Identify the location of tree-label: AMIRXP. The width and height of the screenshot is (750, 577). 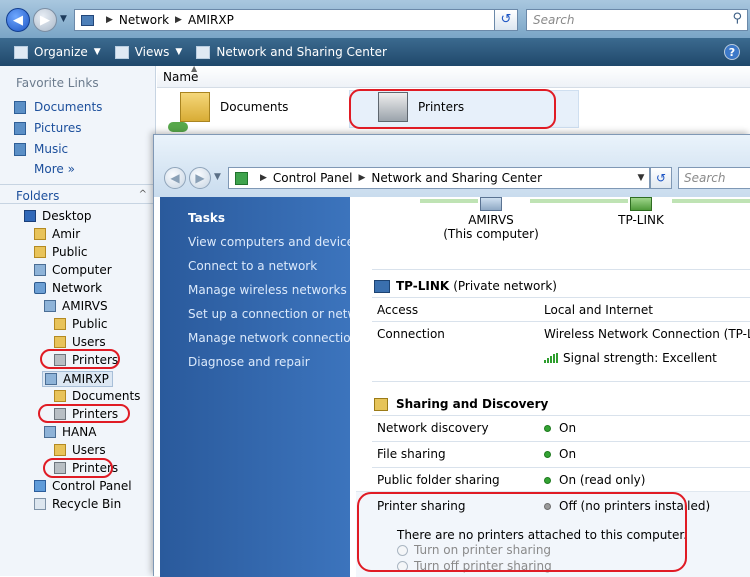
(86, 379).